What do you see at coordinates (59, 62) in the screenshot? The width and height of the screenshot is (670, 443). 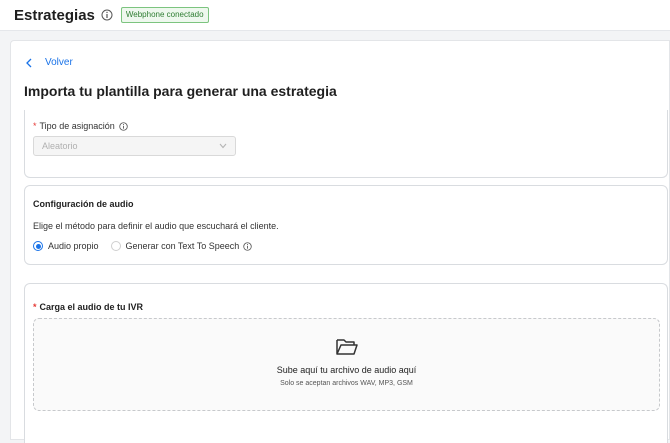 I see `back-label: Volver` at bounding box center [59, 62].